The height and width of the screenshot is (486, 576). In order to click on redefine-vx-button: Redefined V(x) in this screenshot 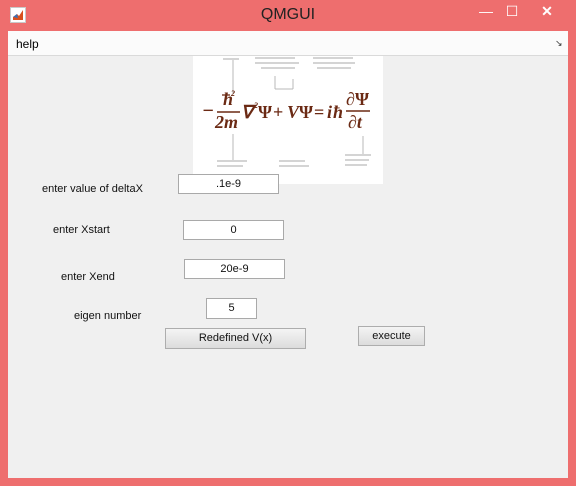, I will do `click(235, 338)`.